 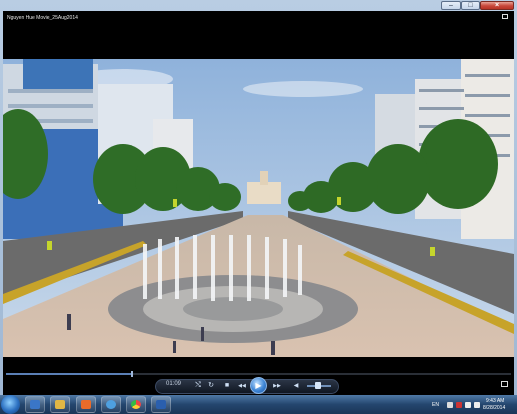 I want to click on fullscreen-icon, so click(x=504, y=384).